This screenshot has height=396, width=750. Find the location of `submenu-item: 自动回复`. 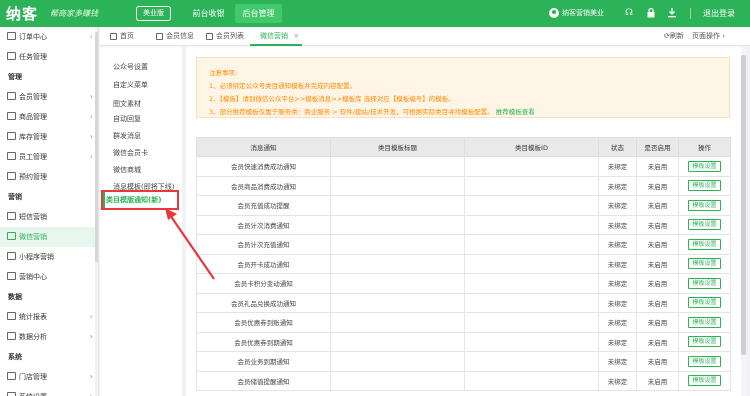

submenu-item: 自动回复 is located at coordinates (127, 119).